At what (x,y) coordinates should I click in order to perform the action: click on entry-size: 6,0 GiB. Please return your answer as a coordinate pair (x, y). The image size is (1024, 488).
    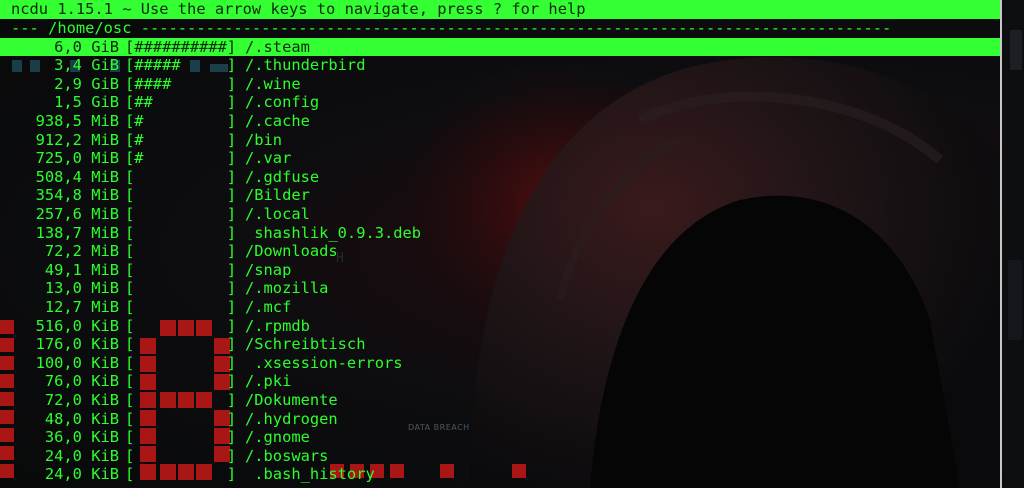
    Looking at the image, I should click on (86, 46).